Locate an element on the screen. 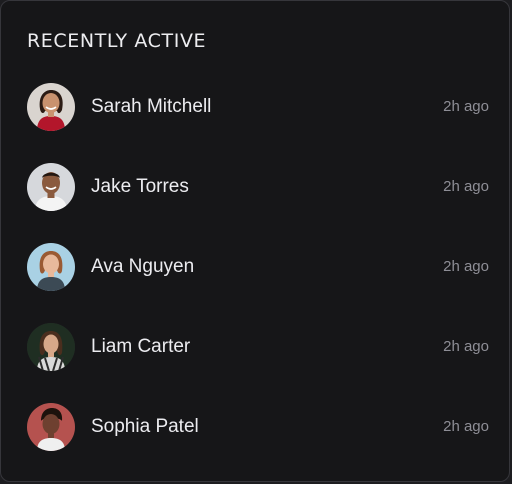  user-name: Liam Carter is located at coordinates (141, 346).